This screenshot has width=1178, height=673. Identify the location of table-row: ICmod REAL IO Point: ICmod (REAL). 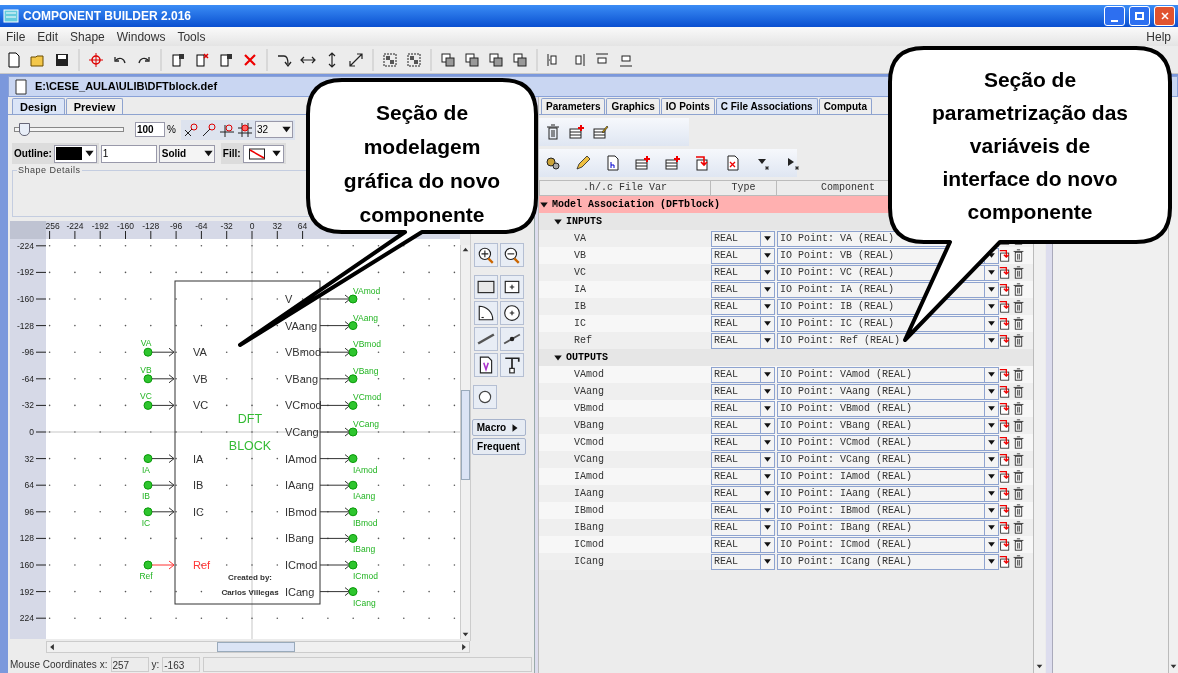
(786, 544).